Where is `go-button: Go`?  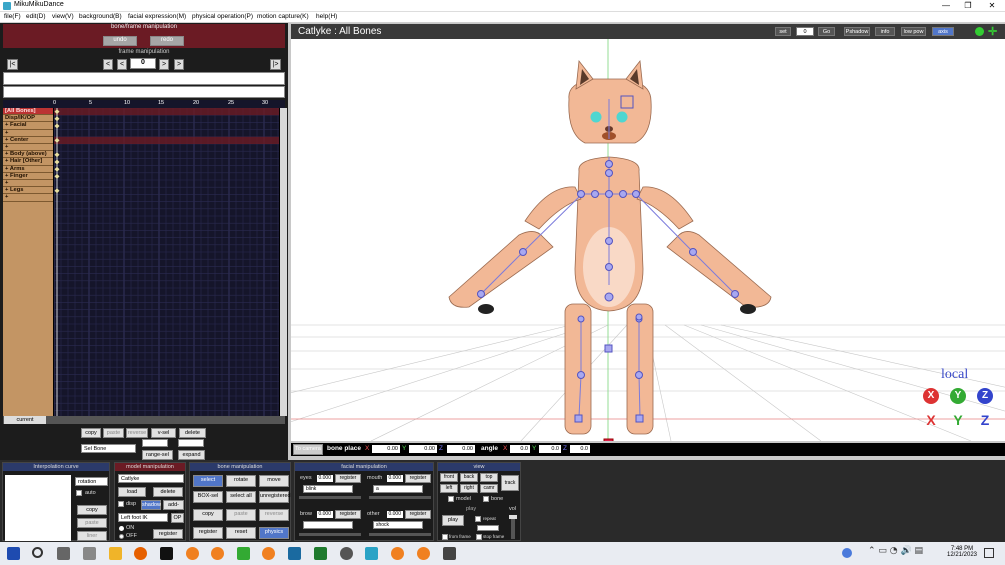 go-button: Go is located at coordinates (826, 31).